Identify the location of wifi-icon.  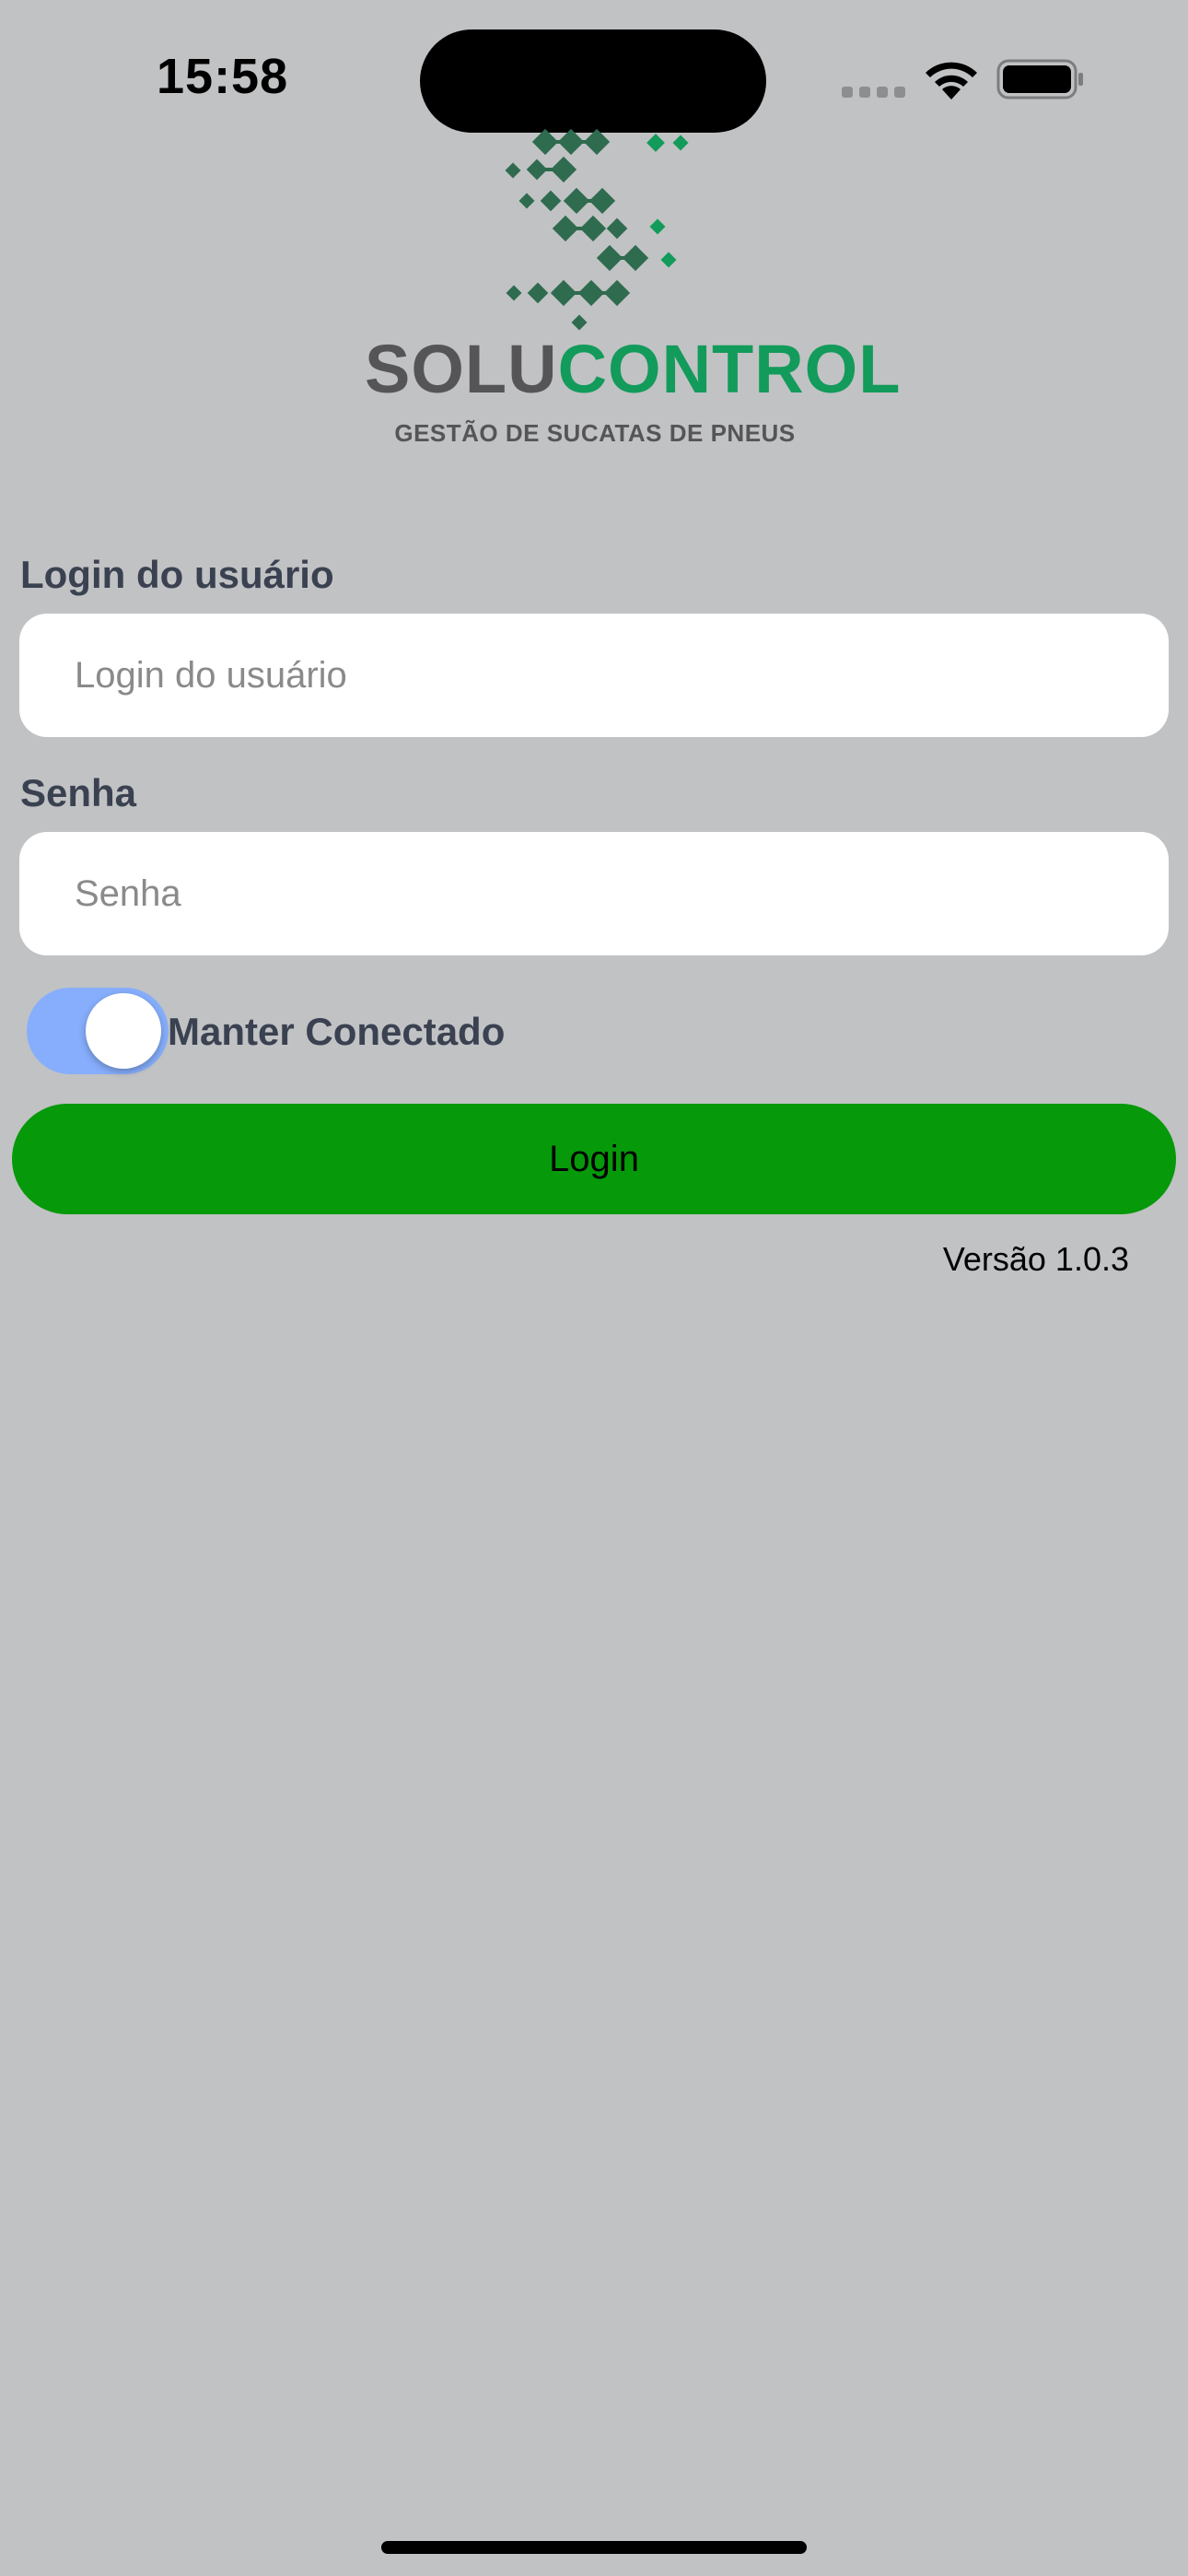
(951, 81).